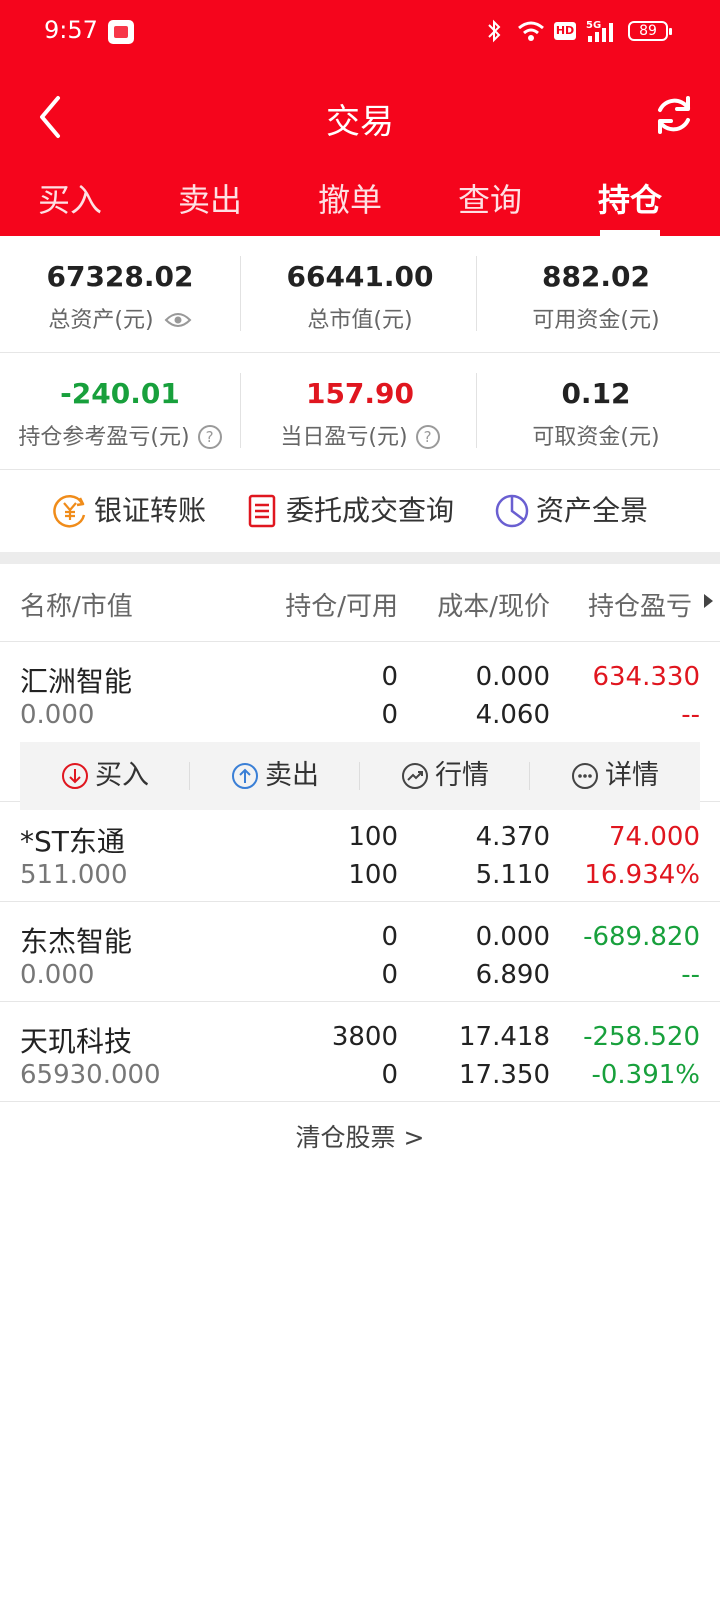 This screenshot has width=720, height=1612. Describe the element at coordinates (245, 776) in the screenshot. I see `arrow-up-circle-icon` at that location.